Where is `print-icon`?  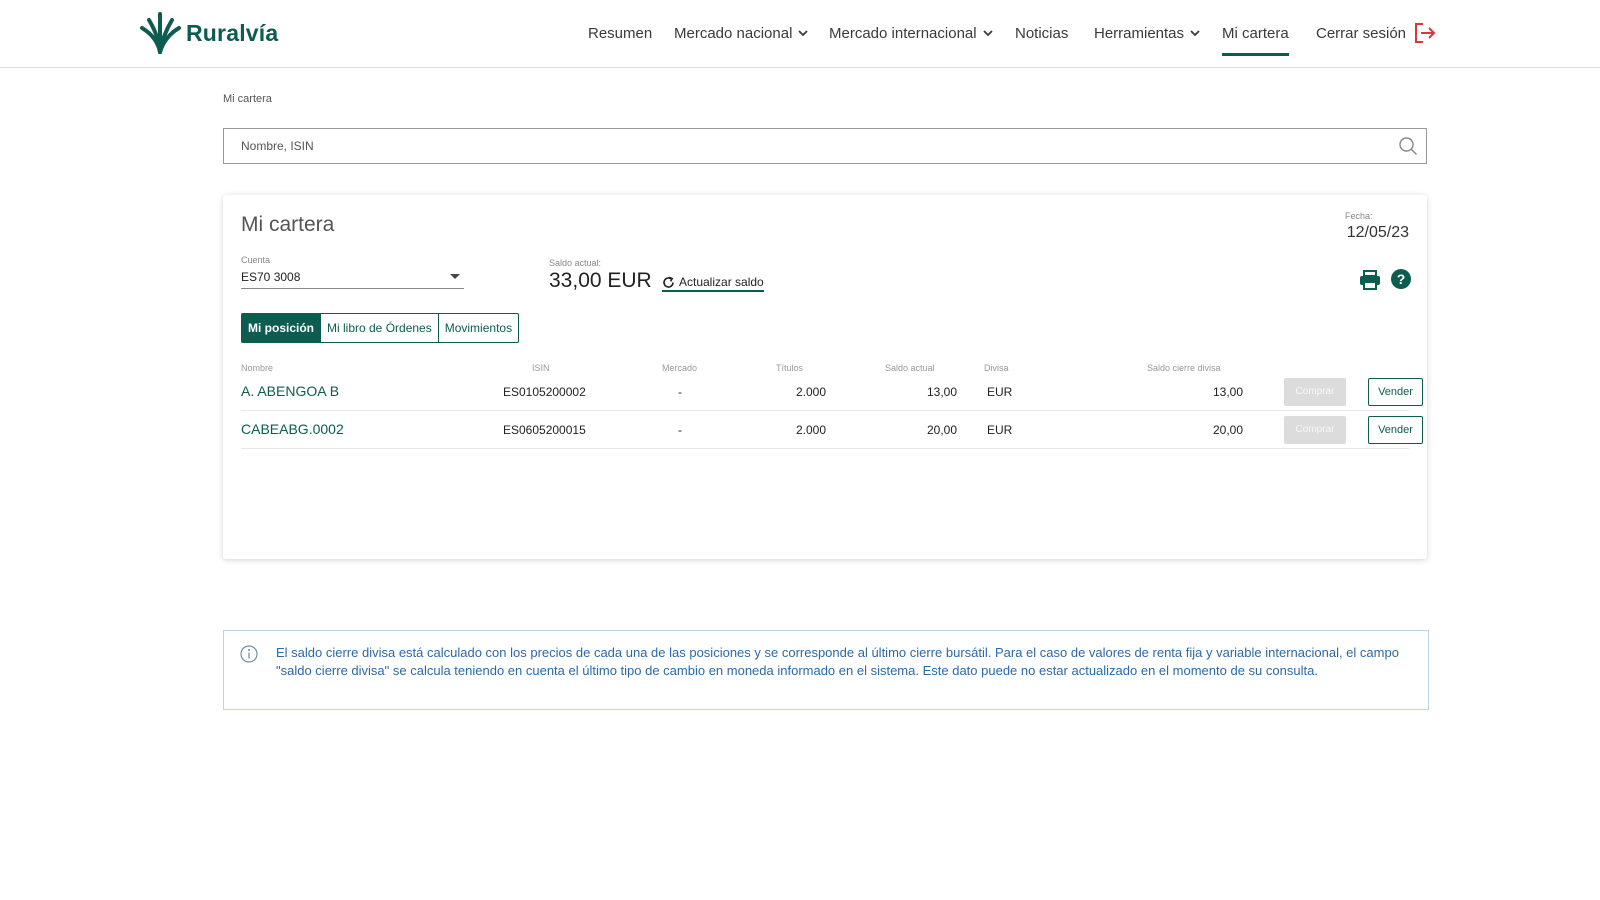 print-icon is located at coordinates (1370, 280).